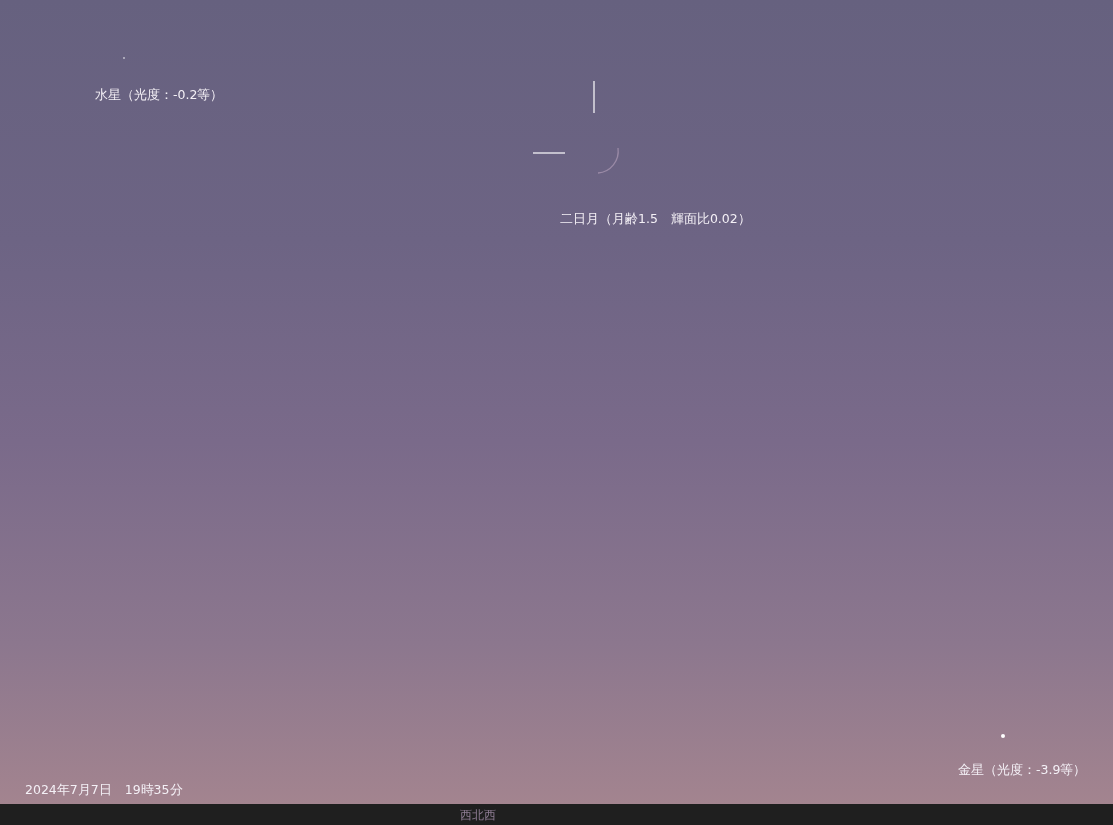 This screenshot has width=1113, height=825. Describe the element at coordinates (478, 814) in the screenshot. I see `direction-label: 西北西` at that location.